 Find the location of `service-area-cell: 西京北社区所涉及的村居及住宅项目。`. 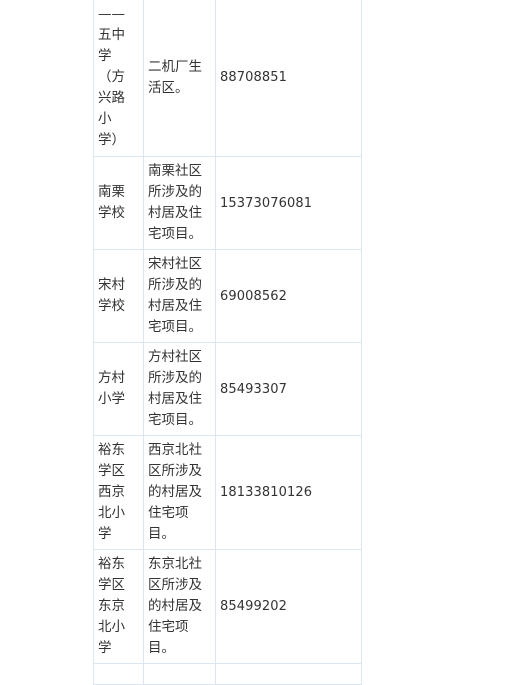

service-area-cell: 西京北社区所涉及的村居及住宅项目。 is located at coordinates (179, 492).